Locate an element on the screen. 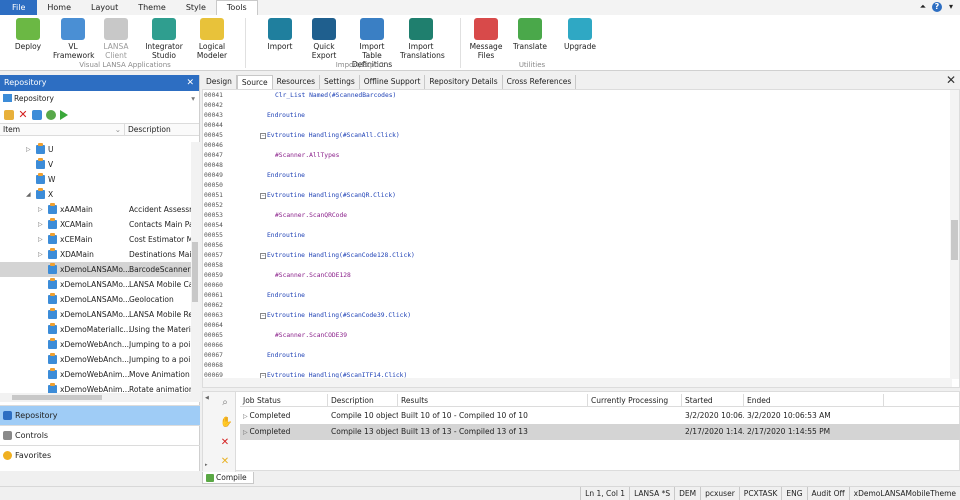  tab-cross-references: Cross References is located at coordinates (540, 82).